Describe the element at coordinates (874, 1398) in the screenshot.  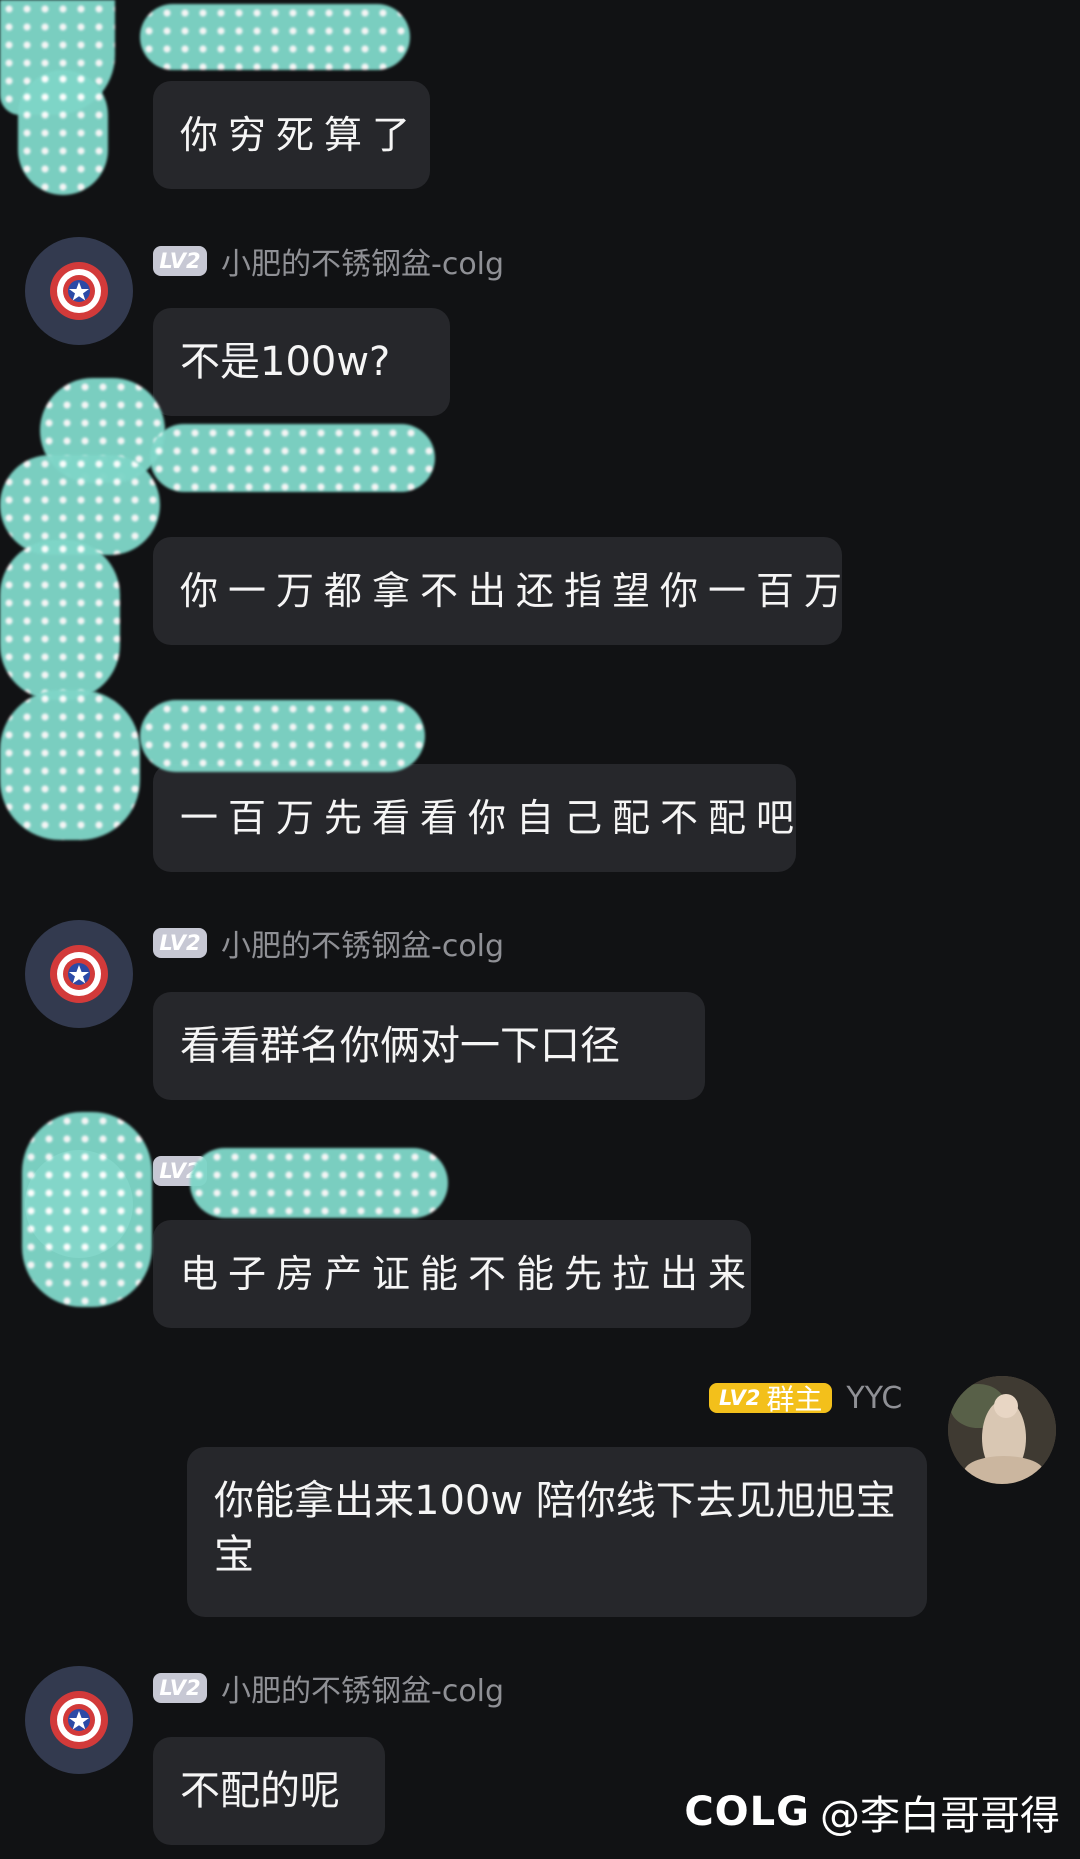
I see `sender-name: YYC` at that location.